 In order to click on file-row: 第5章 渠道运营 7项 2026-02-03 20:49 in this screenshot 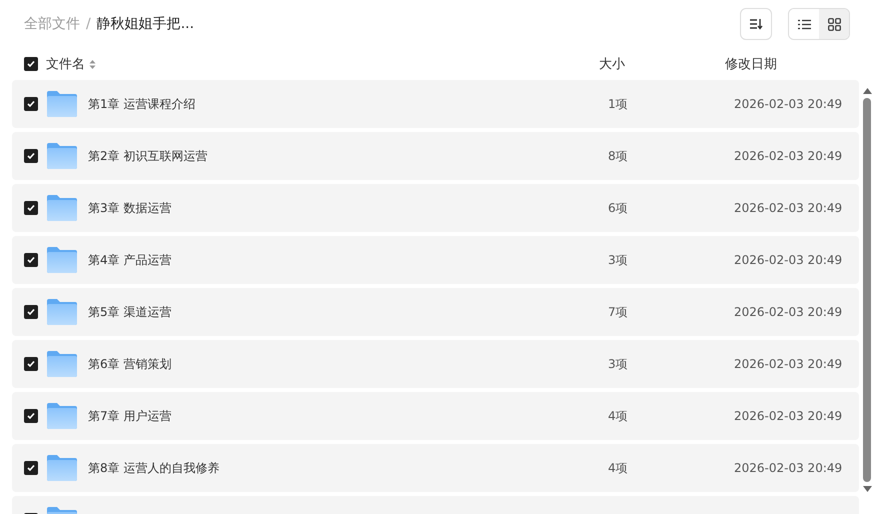, I will do `click(435, 312)`.